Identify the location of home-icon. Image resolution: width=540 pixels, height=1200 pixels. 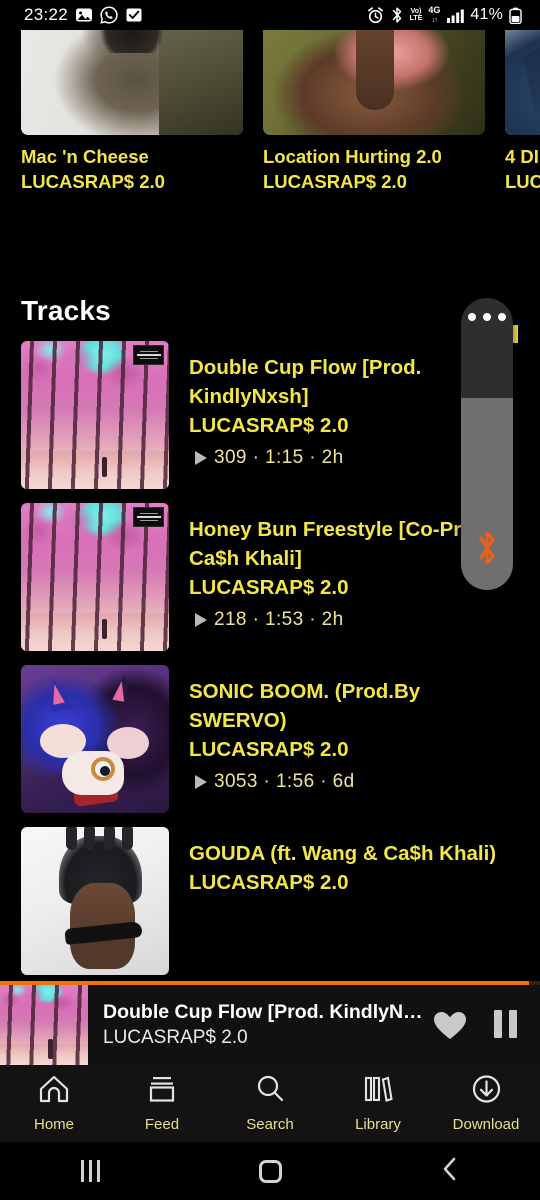
(54, 1091).